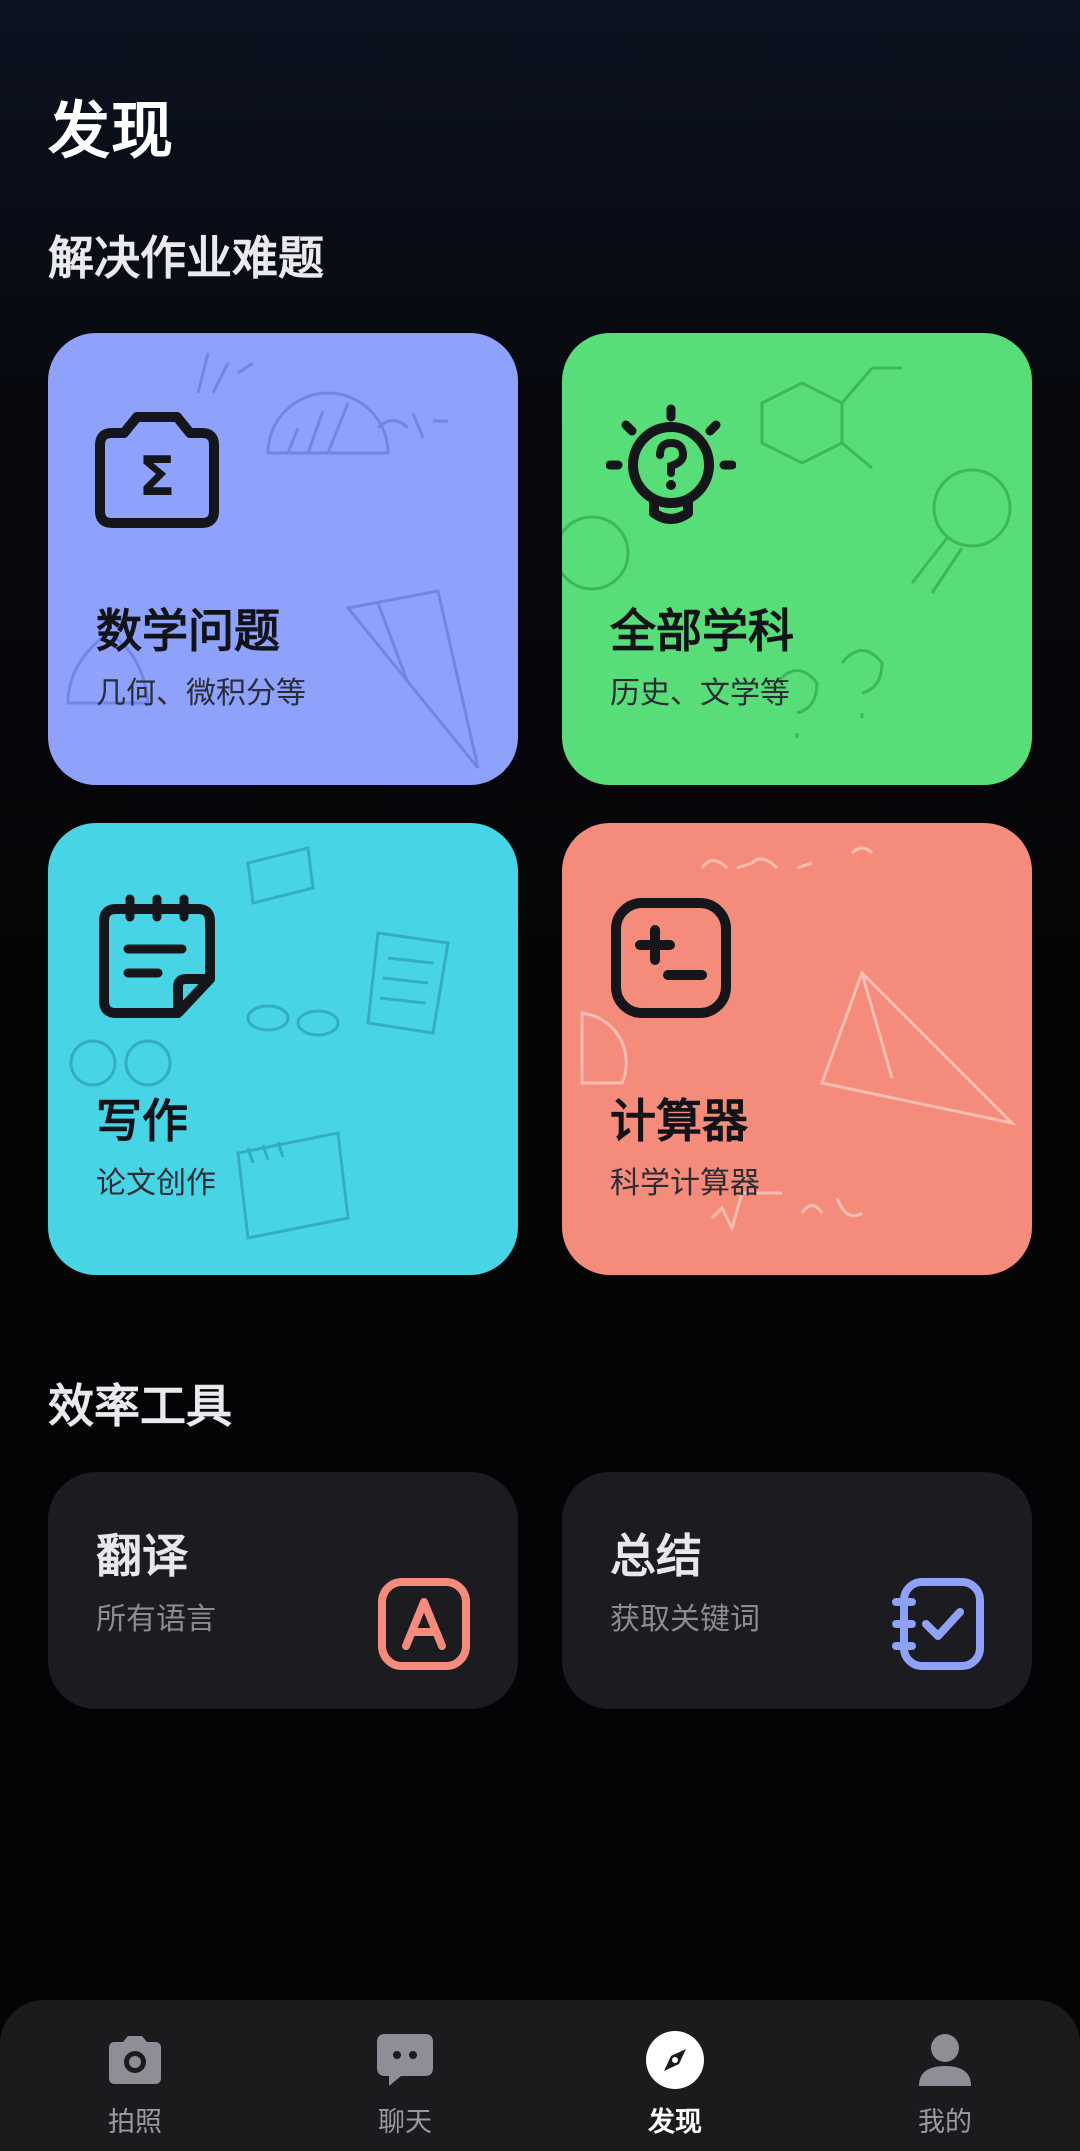 This screenshot has height=2151, width=1080. Describe the element at coordinates (671, 958) in the screenshot. I see `calculator-icon` at that location.